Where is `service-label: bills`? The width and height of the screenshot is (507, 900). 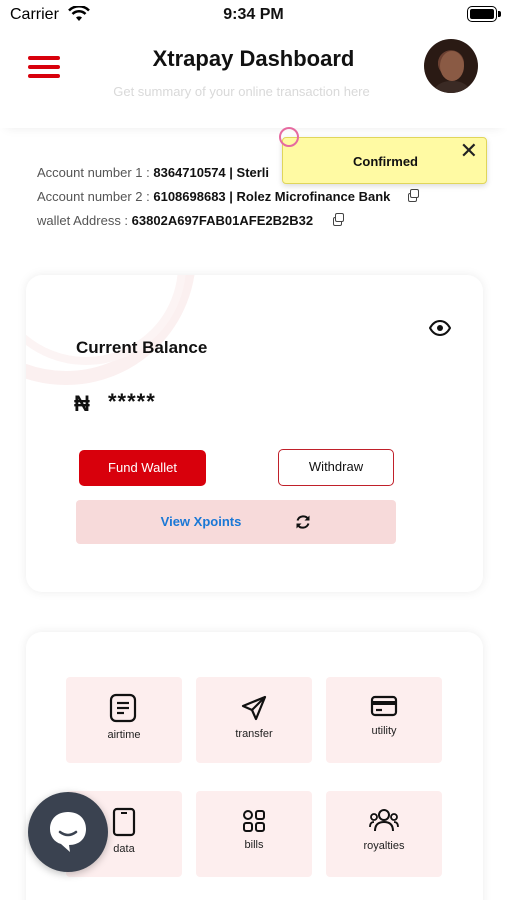 service-label: bills is located at coordinates (254, 845).